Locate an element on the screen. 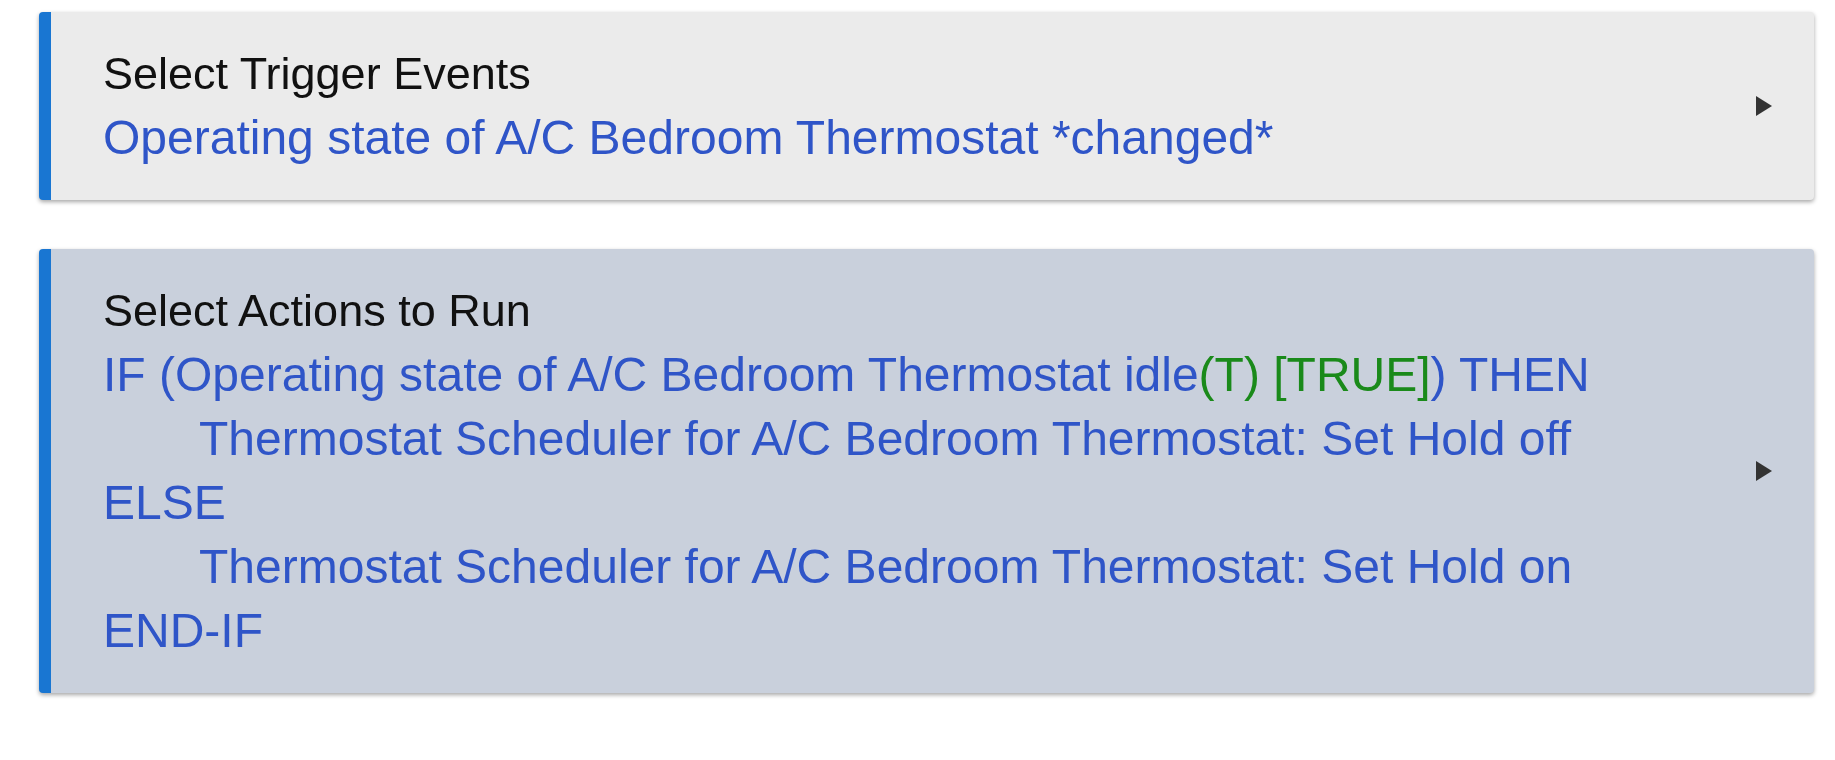  section-title: Select Trigger Events is located at coordinates (317, 74).